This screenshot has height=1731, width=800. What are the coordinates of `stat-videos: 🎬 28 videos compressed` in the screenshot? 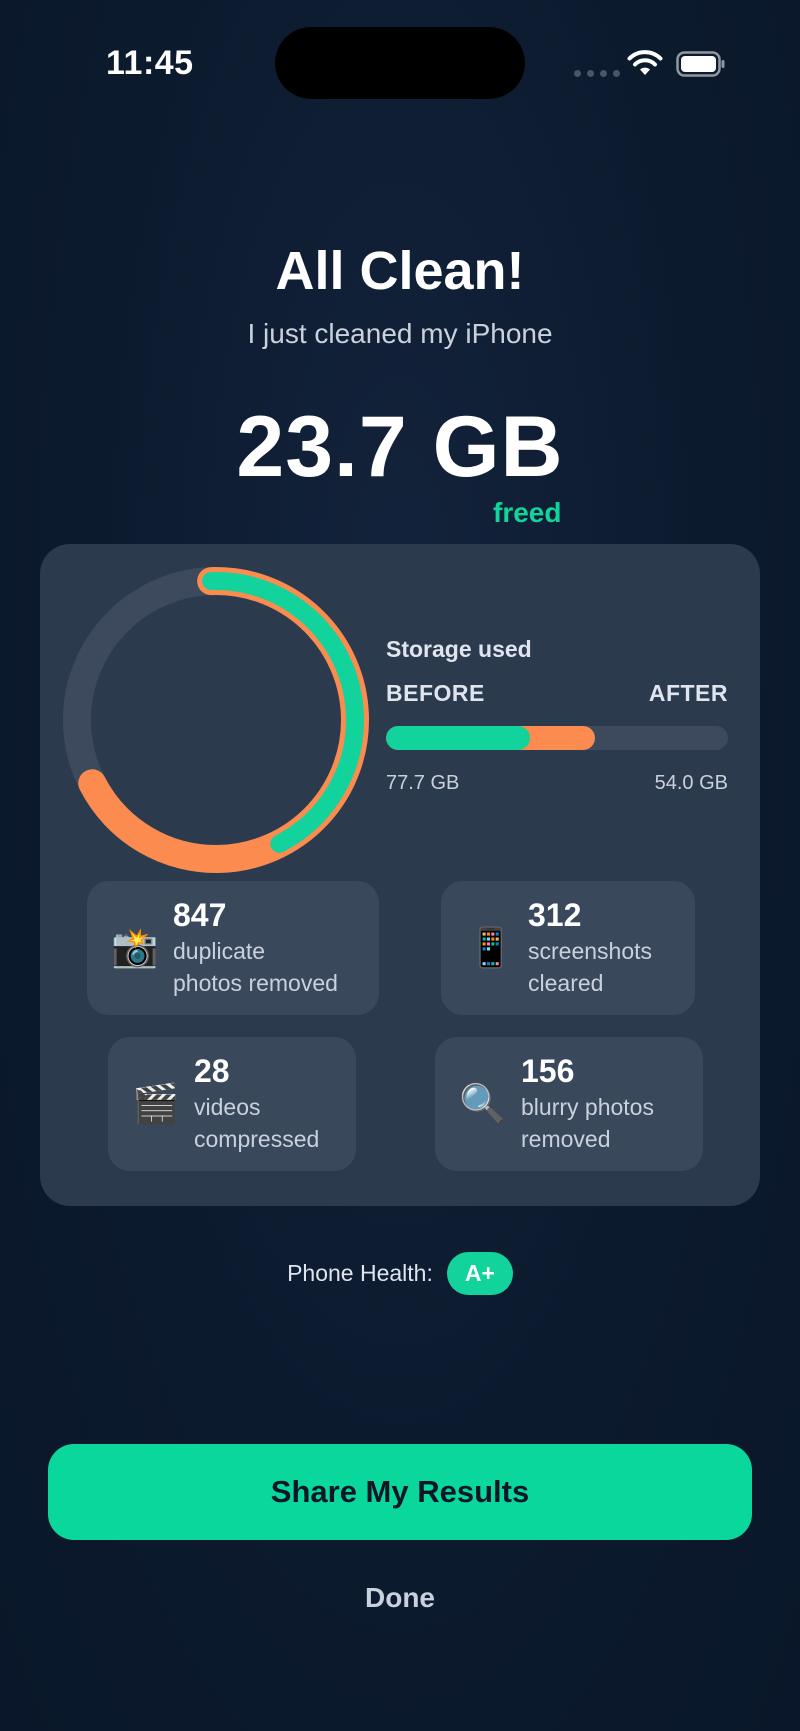 It's located at (232, 1104).